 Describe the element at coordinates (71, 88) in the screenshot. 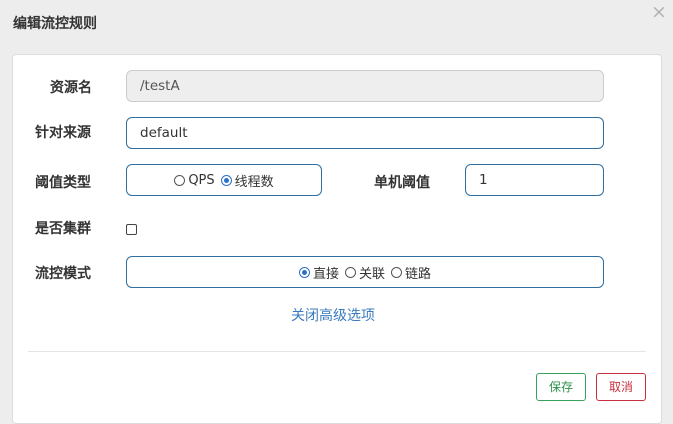

I see `resource-name-label: 资源名` at that location.